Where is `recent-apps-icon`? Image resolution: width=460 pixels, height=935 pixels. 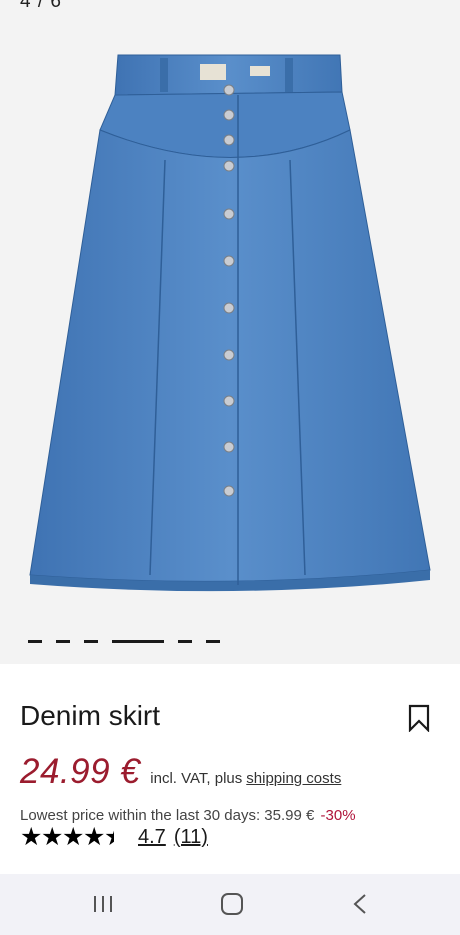 recent-apps-icon is located at coordinates (103, 904).